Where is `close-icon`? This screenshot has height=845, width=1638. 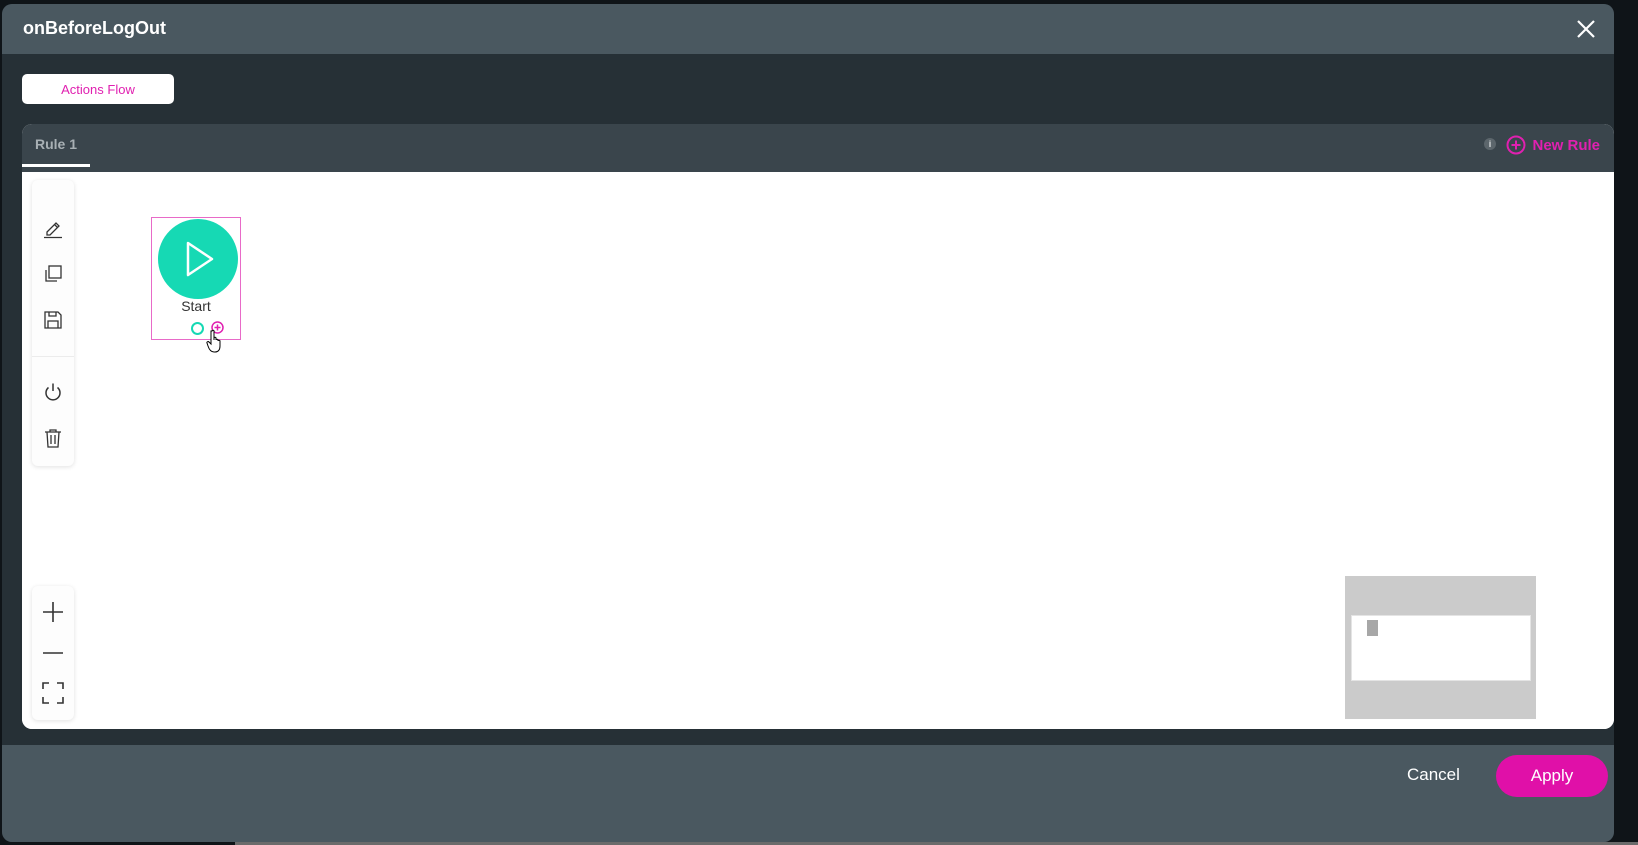 close-icon is located at coordinates (1586, 29).